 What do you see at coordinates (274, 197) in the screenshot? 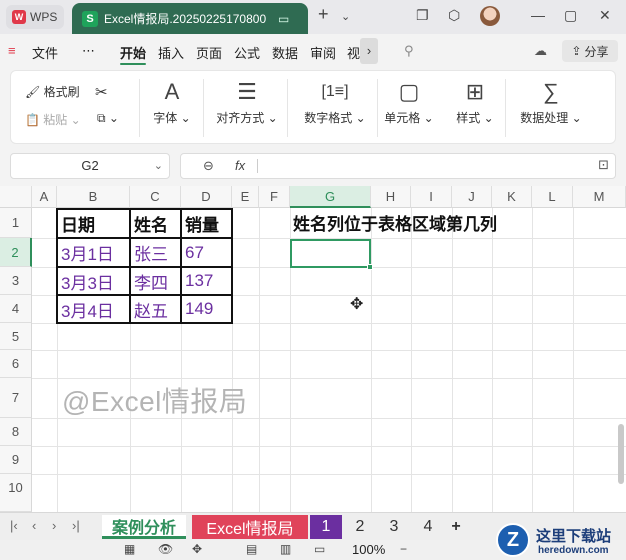
I see `col-header-f: F` at bounding box center [274, 197].